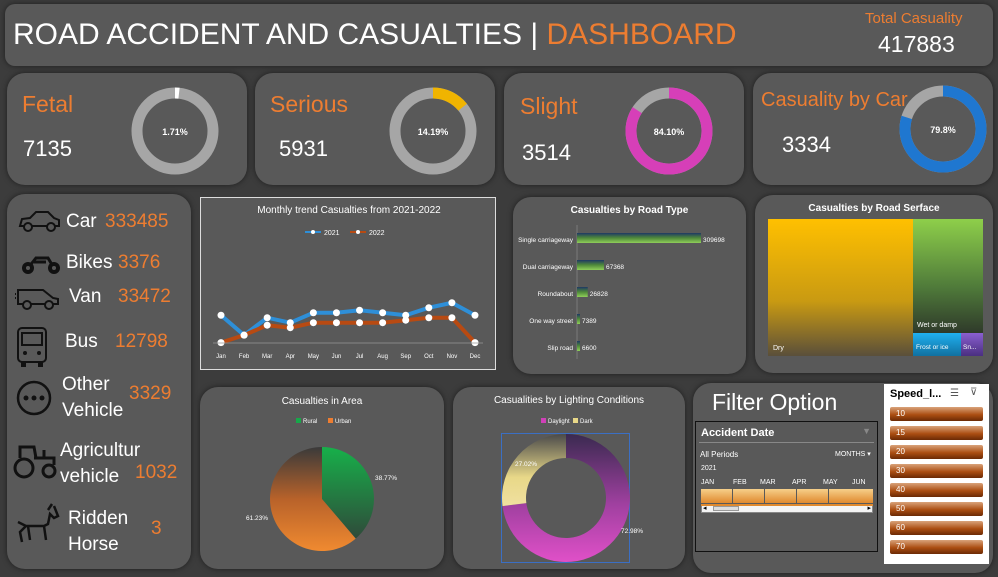 The height and width of the screenshot is (577, 998). Describe the element at coordinates (549, 106) in the screenshot. I see `kpi-title: Slight` at that location.